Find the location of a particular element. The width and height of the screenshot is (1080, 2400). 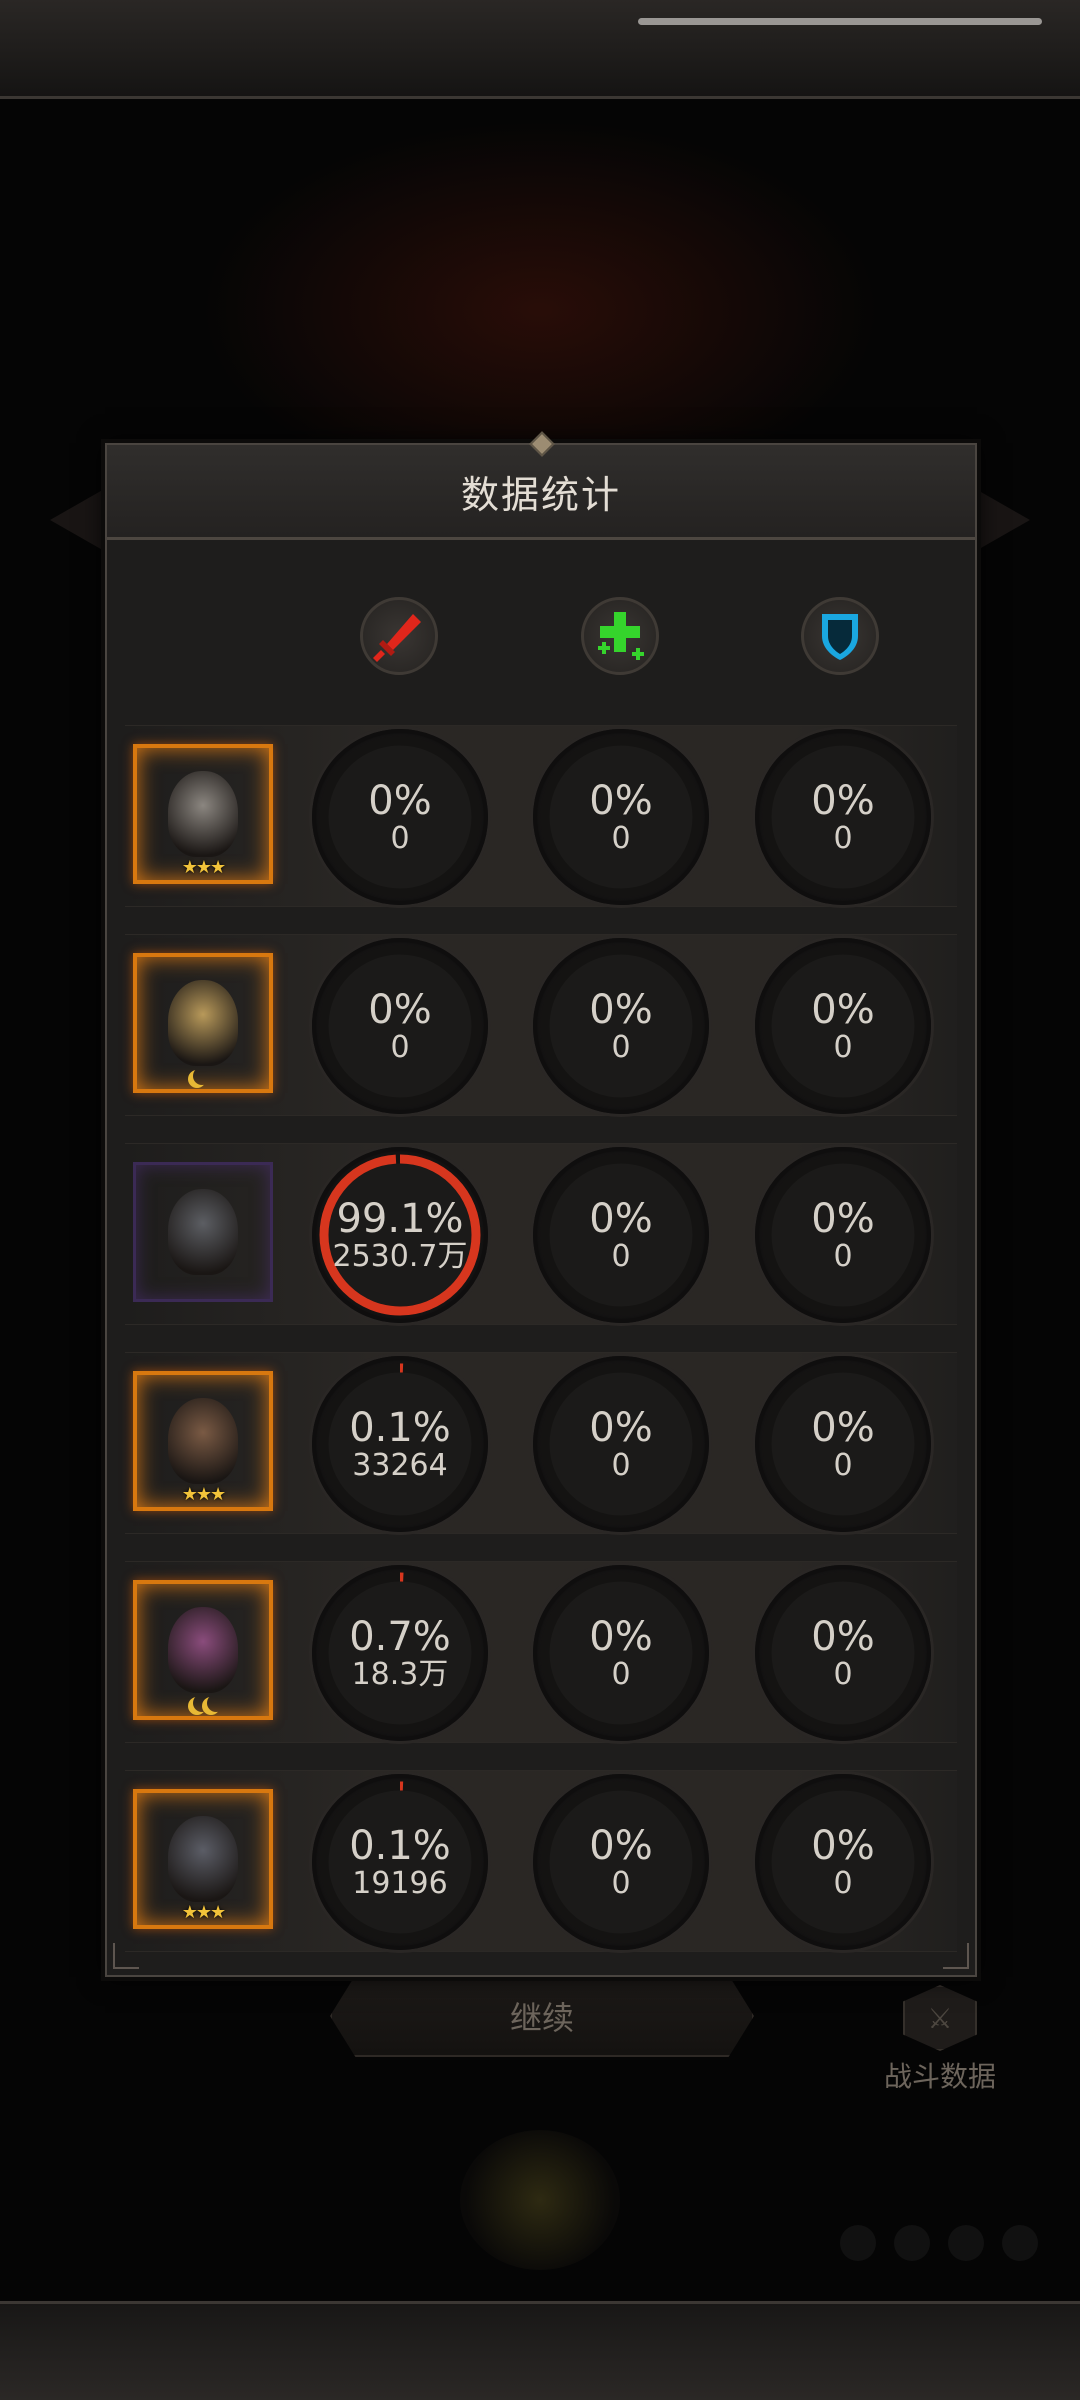

hero-avatar-blonde is located at coordinates (203, 1023).